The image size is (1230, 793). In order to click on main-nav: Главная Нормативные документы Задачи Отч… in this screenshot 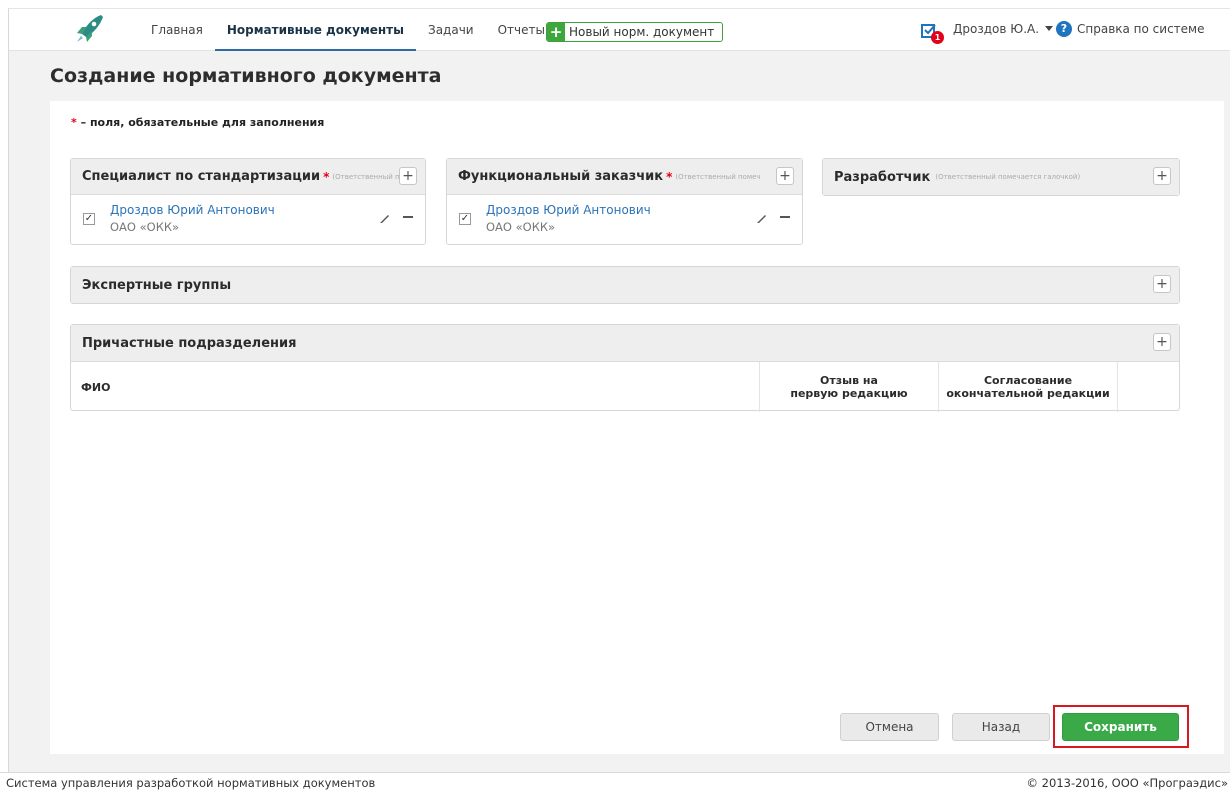, I will do `click(348, 30)`.